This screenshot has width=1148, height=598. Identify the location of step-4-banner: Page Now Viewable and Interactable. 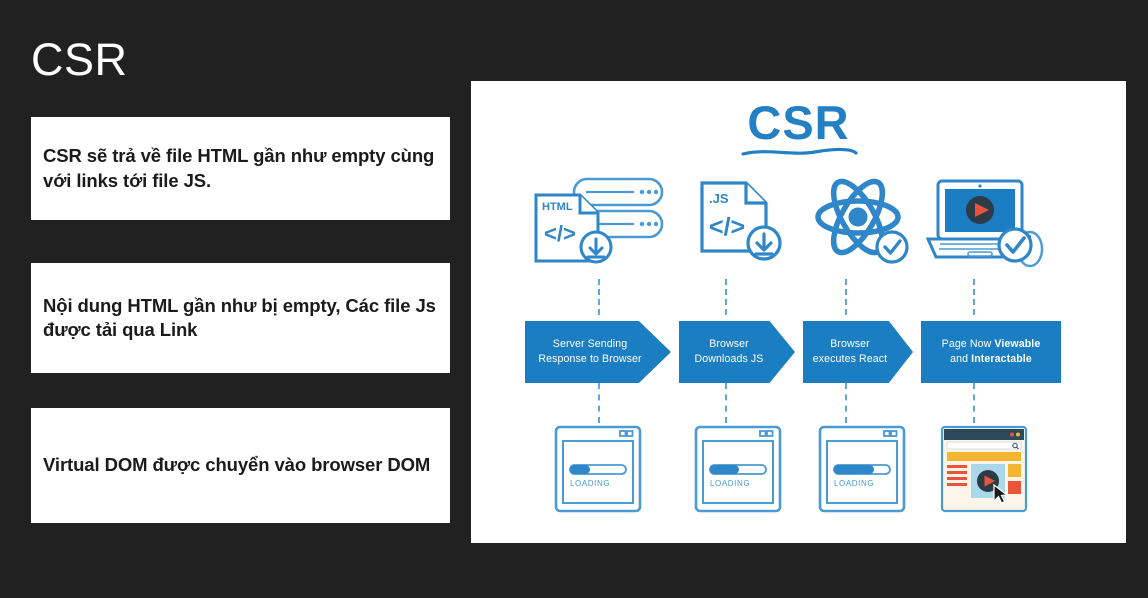
(991, 352).